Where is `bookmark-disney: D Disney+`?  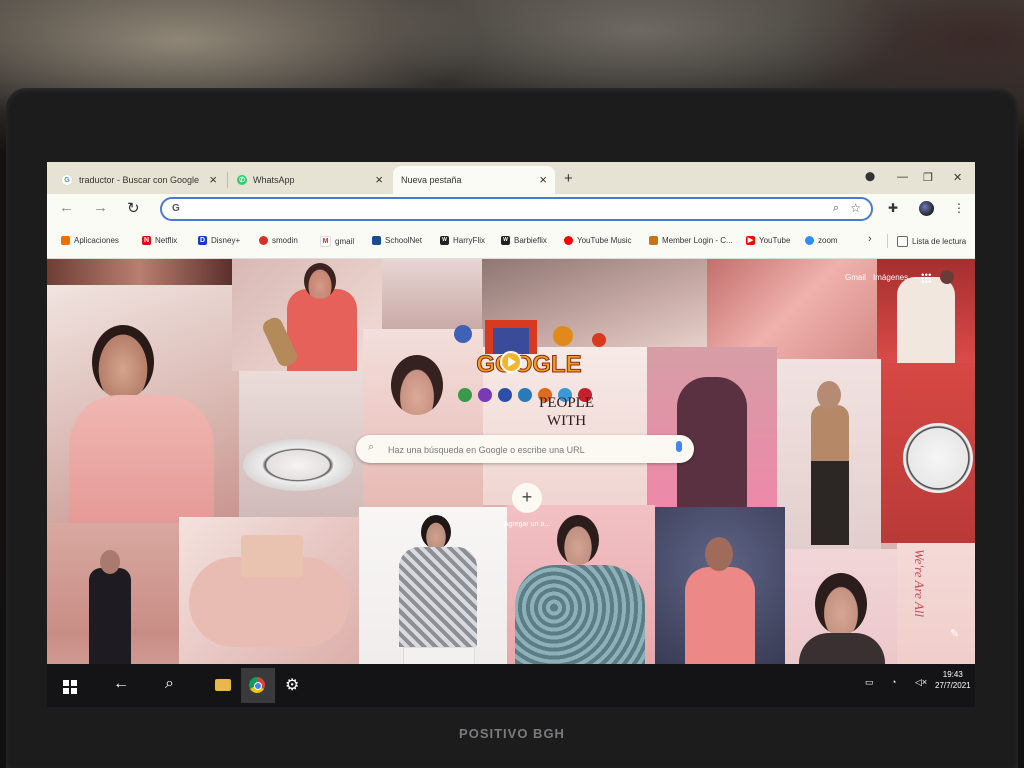 bookmark-disney: D Disney+ is located at coordinates (219, 240).